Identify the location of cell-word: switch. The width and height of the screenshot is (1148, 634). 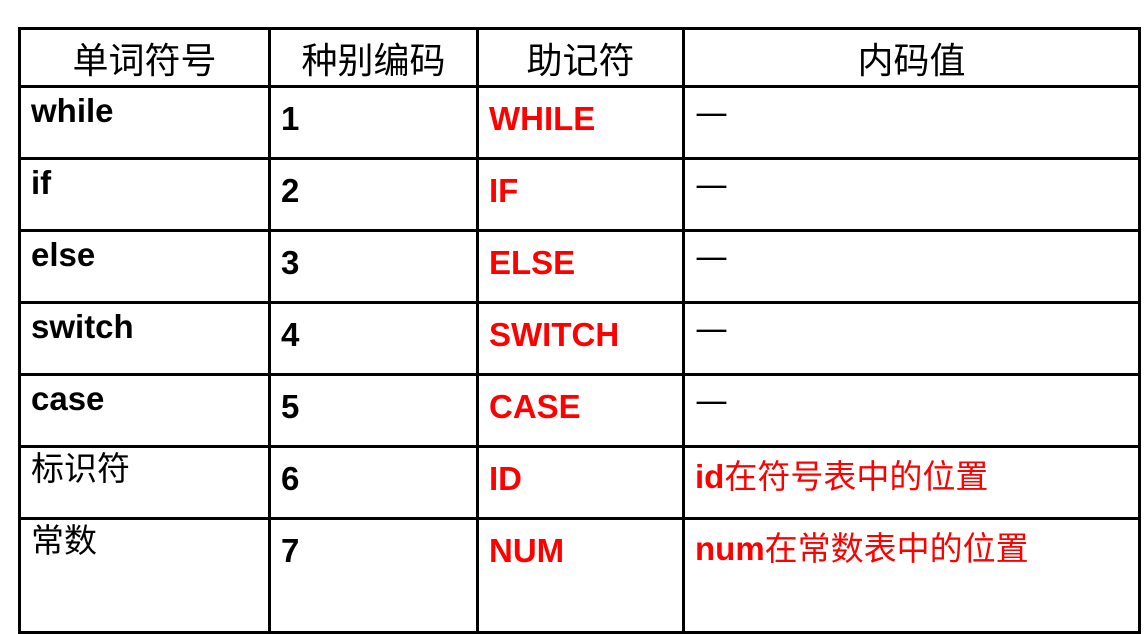
(144, 338).